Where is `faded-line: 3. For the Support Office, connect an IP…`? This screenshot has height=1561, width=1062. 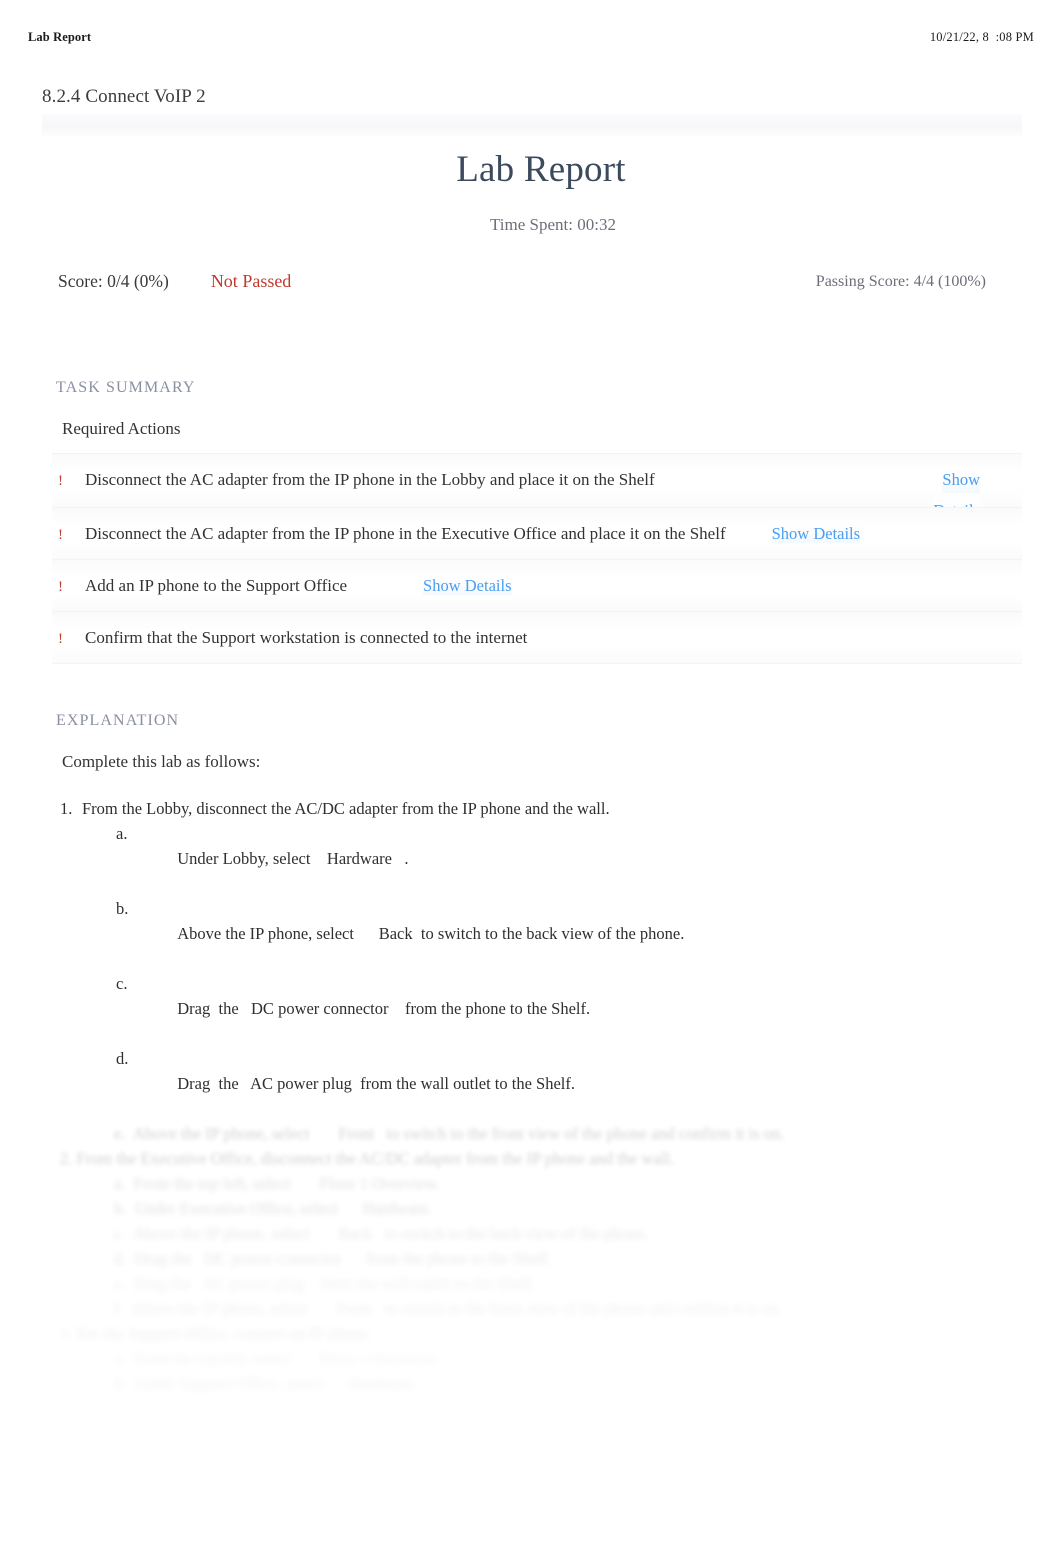 faded-line: 3. For the Support Office, connect an IP… is located at coordinates (216, 1333).